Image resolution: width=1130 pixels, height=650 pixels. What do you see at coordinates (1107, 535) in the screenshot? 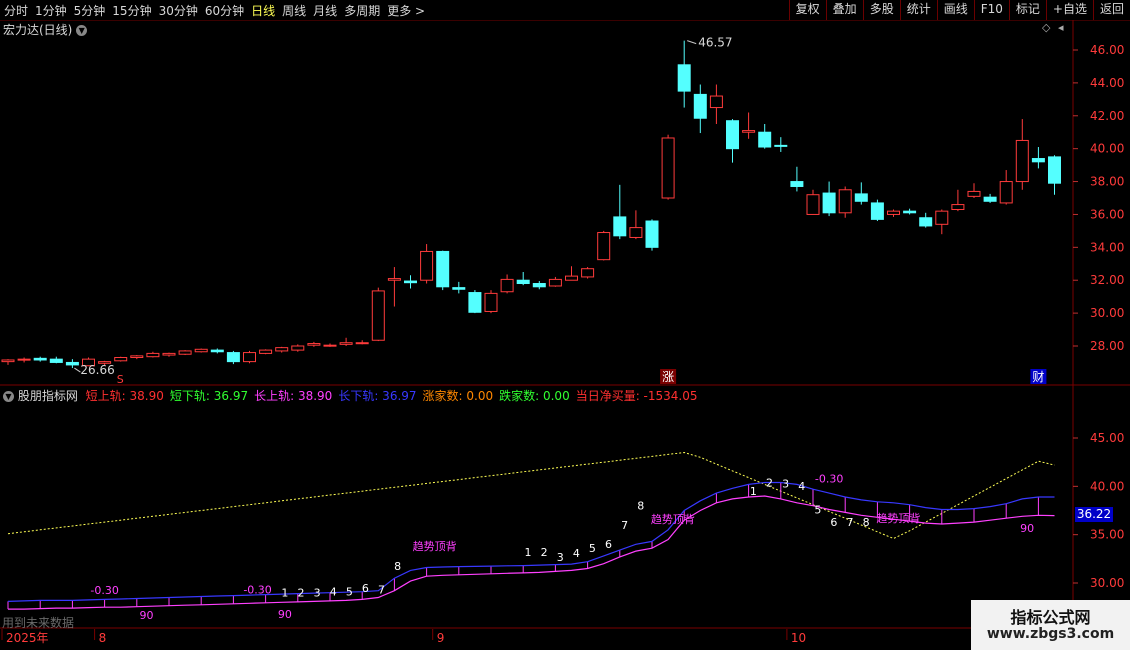
I see `indicator-axis-label: 35.00` at bounding box center [1107, 535].